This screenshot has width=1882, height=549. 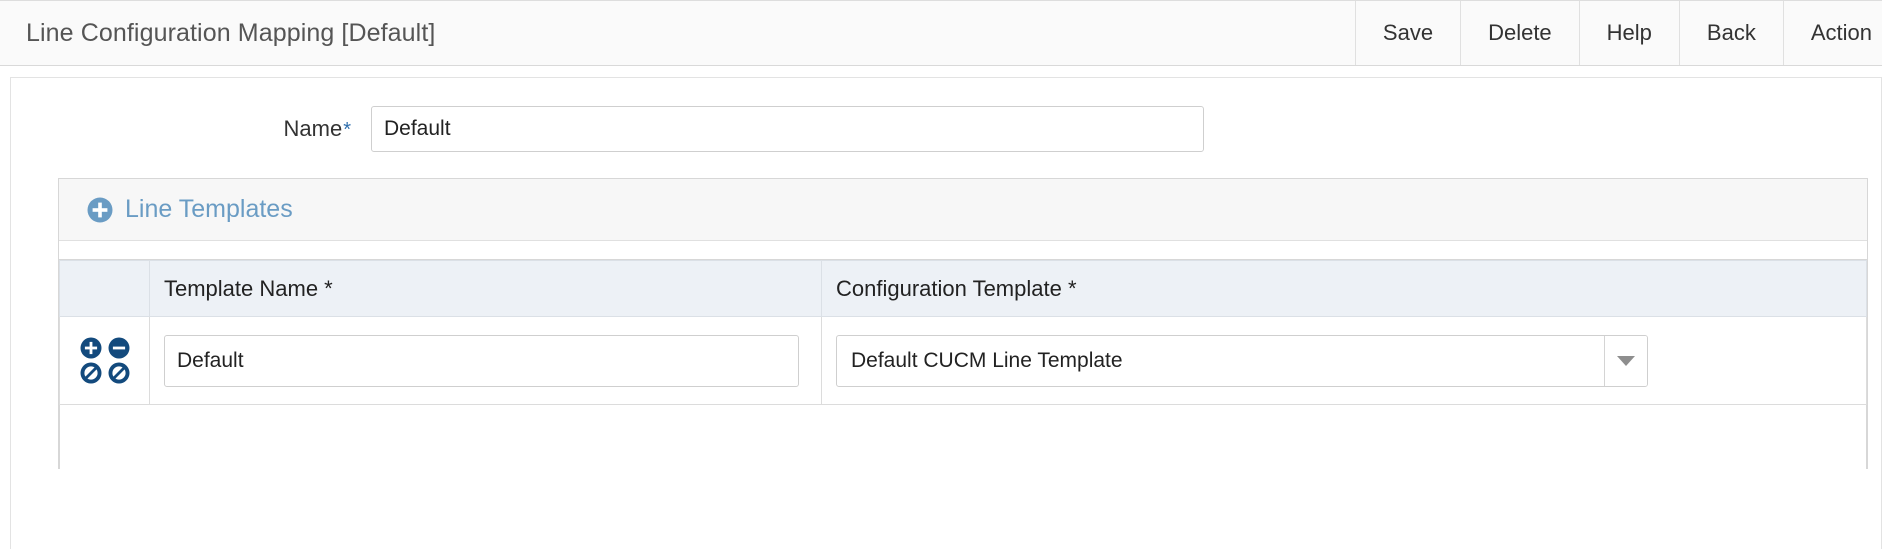 I want to click on row-action-icon-group, so click(x=104, y=360).